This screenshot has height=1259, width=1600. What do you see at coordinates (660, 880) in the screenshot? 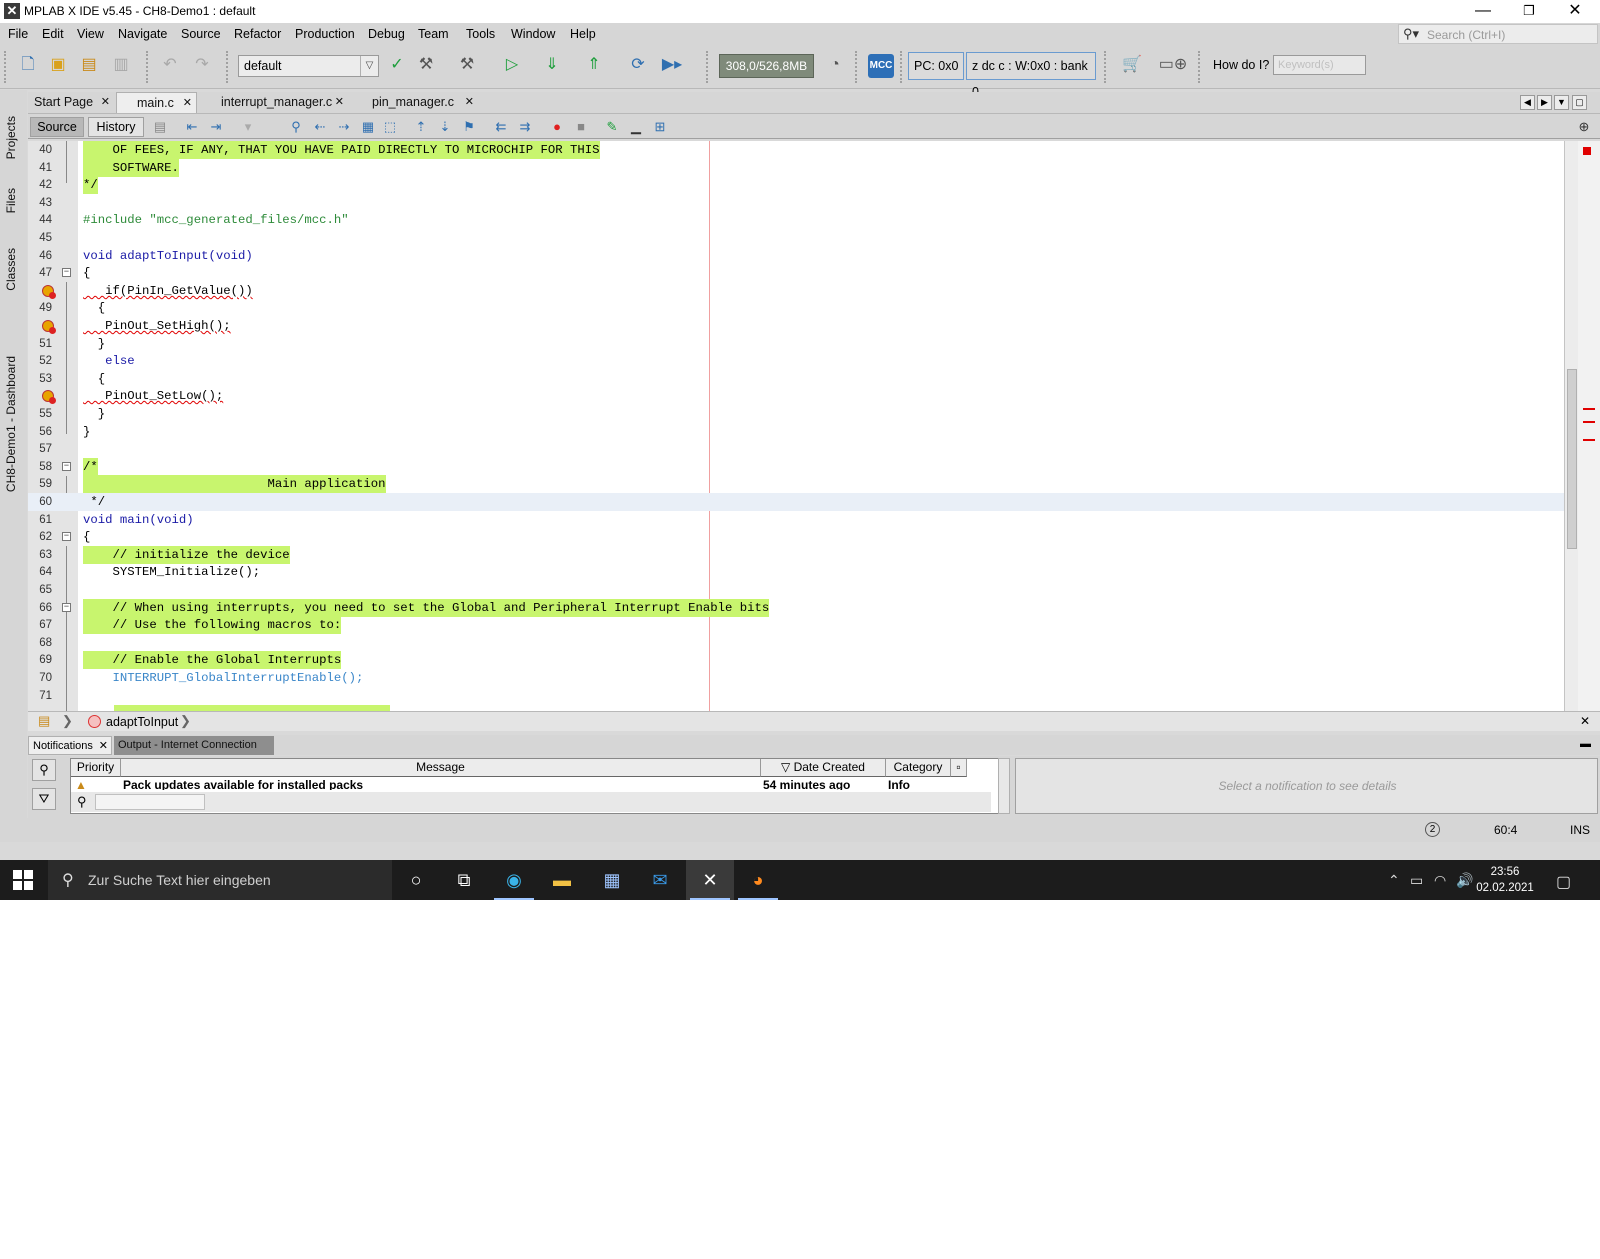
I see `mail-icon: ✉` at bounding box center [660, 880].